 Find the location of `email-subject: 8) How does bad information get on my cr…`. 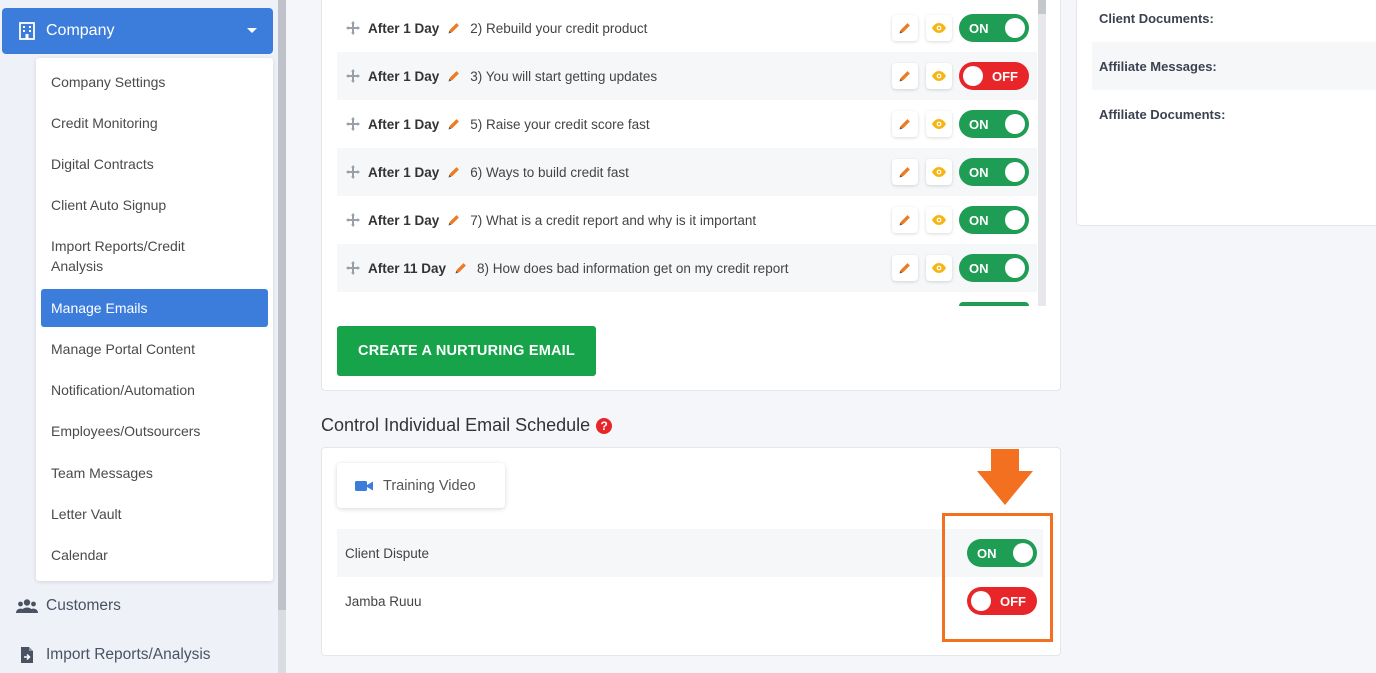

email-subject: 8) How does bad information get on my cr… is located at coordinates (632, 268).